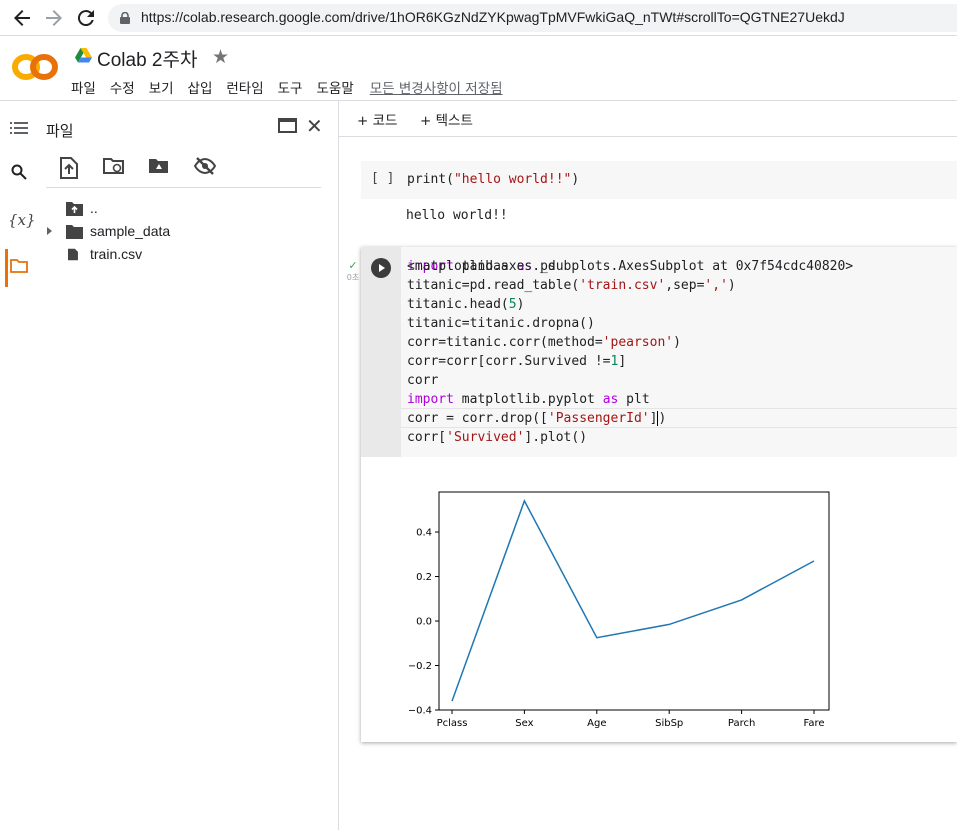  What do you see at coordinates (35, 67) in the screenshot?
I see `colab-logo: CO` at bounding box center [35, 67].